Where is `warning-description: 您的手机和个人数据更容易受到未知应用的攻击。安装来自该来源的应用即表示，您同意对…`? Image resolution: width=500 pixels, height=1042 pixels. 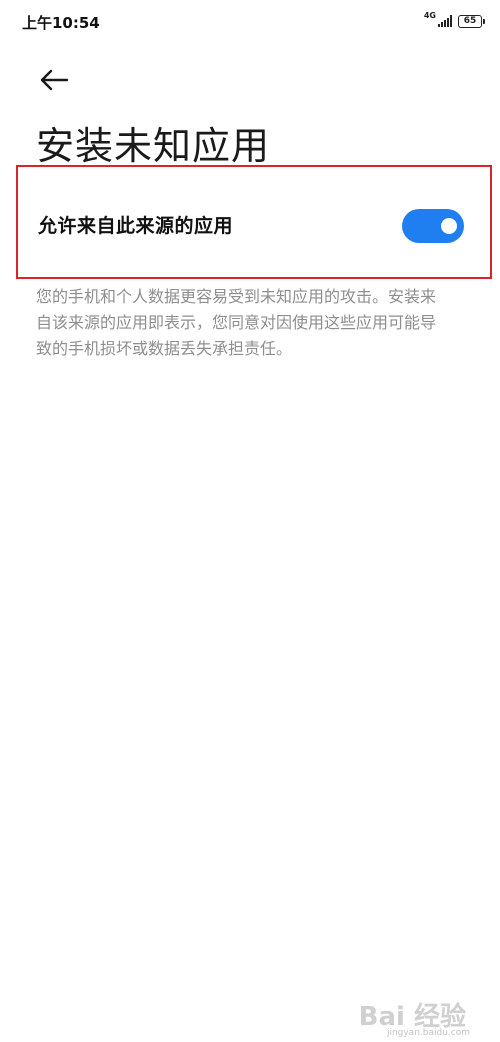 warning-description: 您的手机和个人数据更容易受到未知应用的攻击。安装来自该来源的应用即表示，您同意对… is located at coordinates (236, 322).